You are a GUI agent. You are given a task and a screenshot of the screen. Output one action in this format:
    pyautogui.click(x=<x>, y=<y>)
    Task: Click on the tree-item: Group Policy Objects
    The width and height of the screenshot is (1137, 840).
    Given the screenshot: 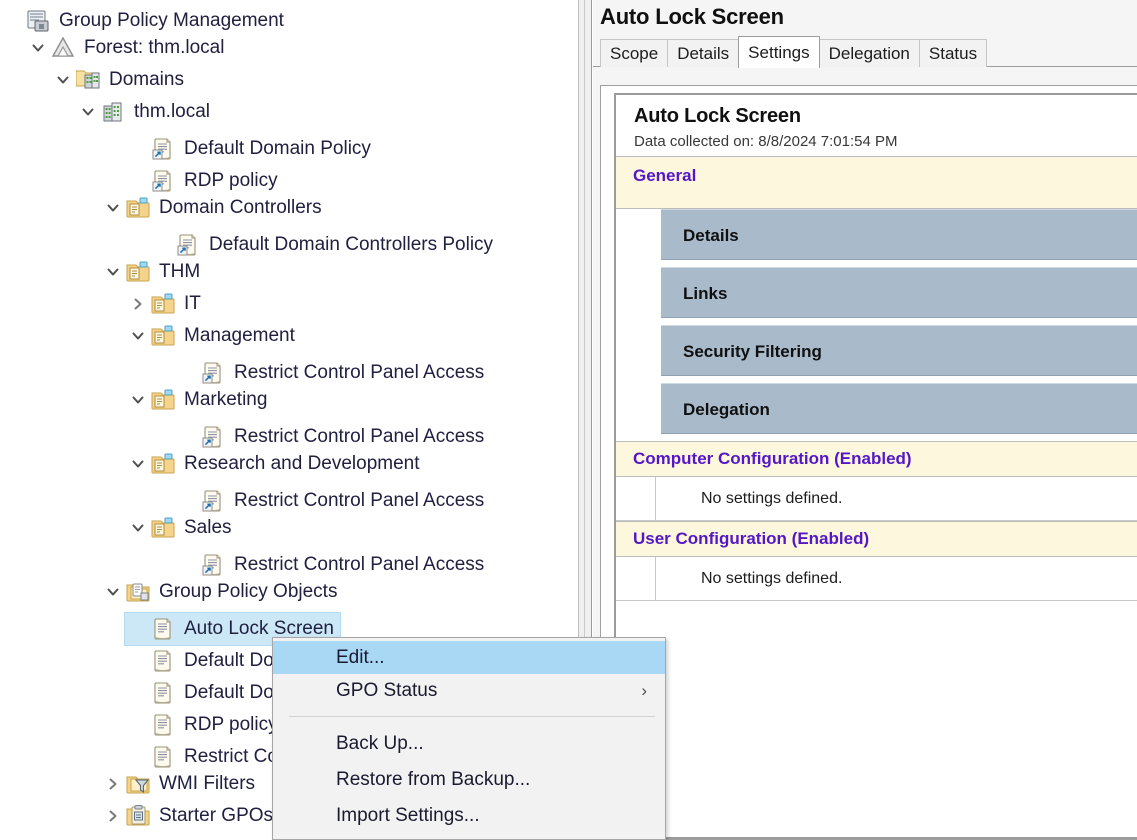 What is the action you would take?
    pyautogui.click(x=289, y=592)
    